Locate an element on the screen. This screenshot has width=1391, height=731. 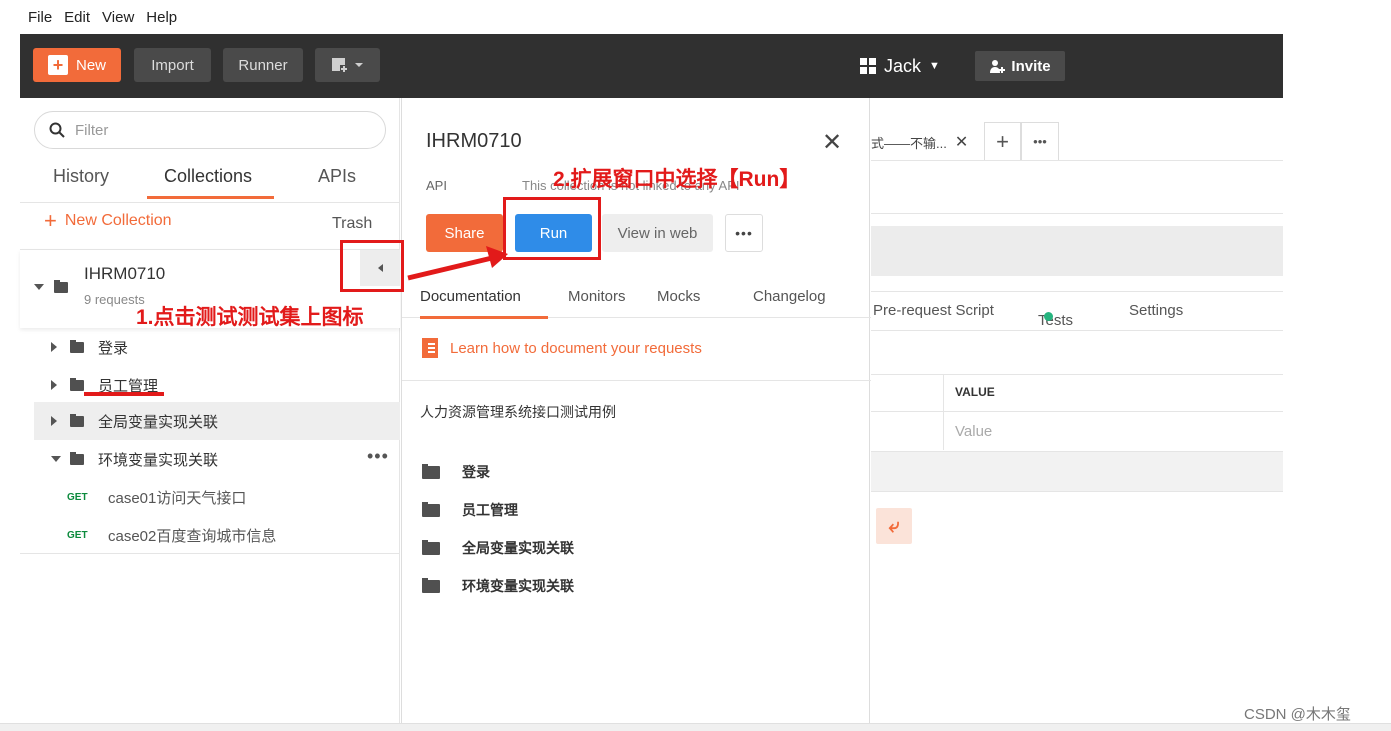
request-item: GET case01访问天气接口 is located at coordinates (210, 497).